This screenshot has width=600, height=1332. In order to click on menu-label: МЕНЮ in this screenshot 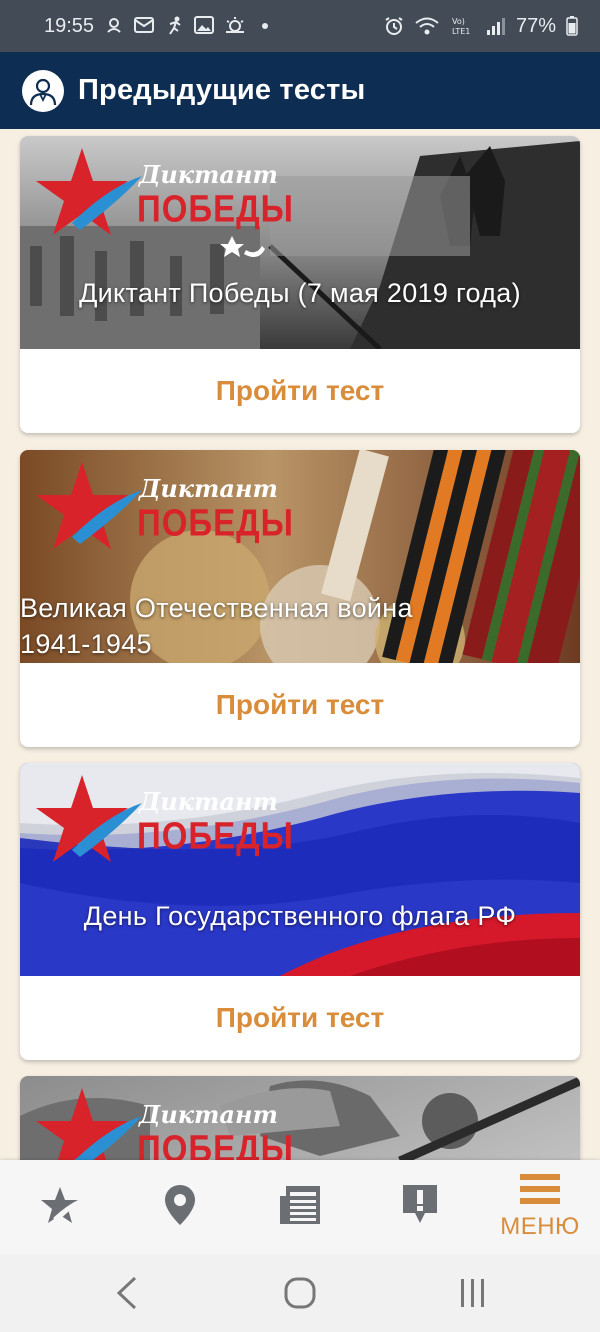, I will do `click(540, 1226)`.